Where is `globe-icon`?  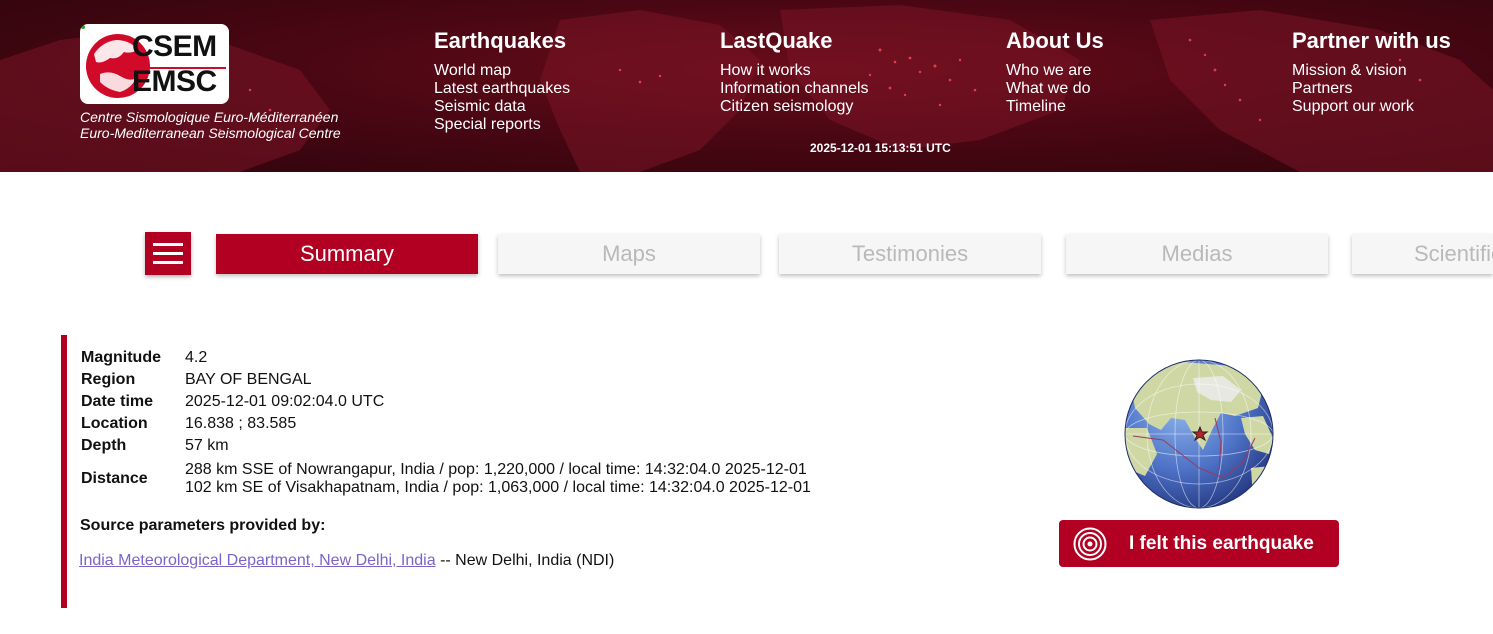
globe-icon is located at coordinates (1199, 434).